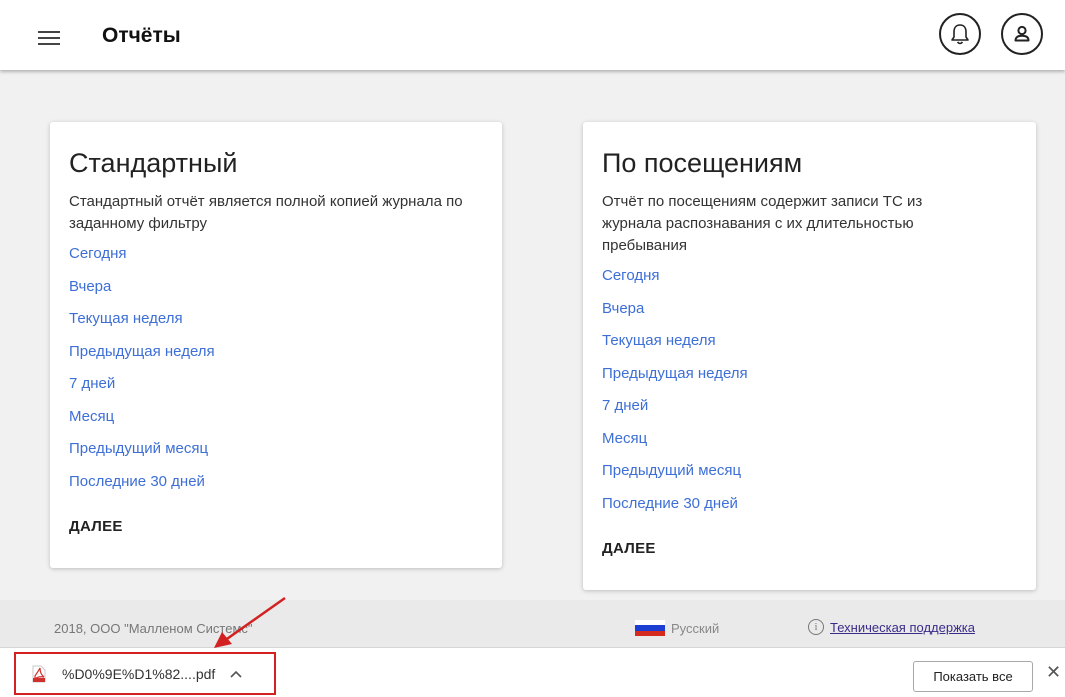 The width and height of the screenshot is (1065, 697). I want to click on download-file-name: %D0%9E%D1%82....pdf, so click(138, 674).